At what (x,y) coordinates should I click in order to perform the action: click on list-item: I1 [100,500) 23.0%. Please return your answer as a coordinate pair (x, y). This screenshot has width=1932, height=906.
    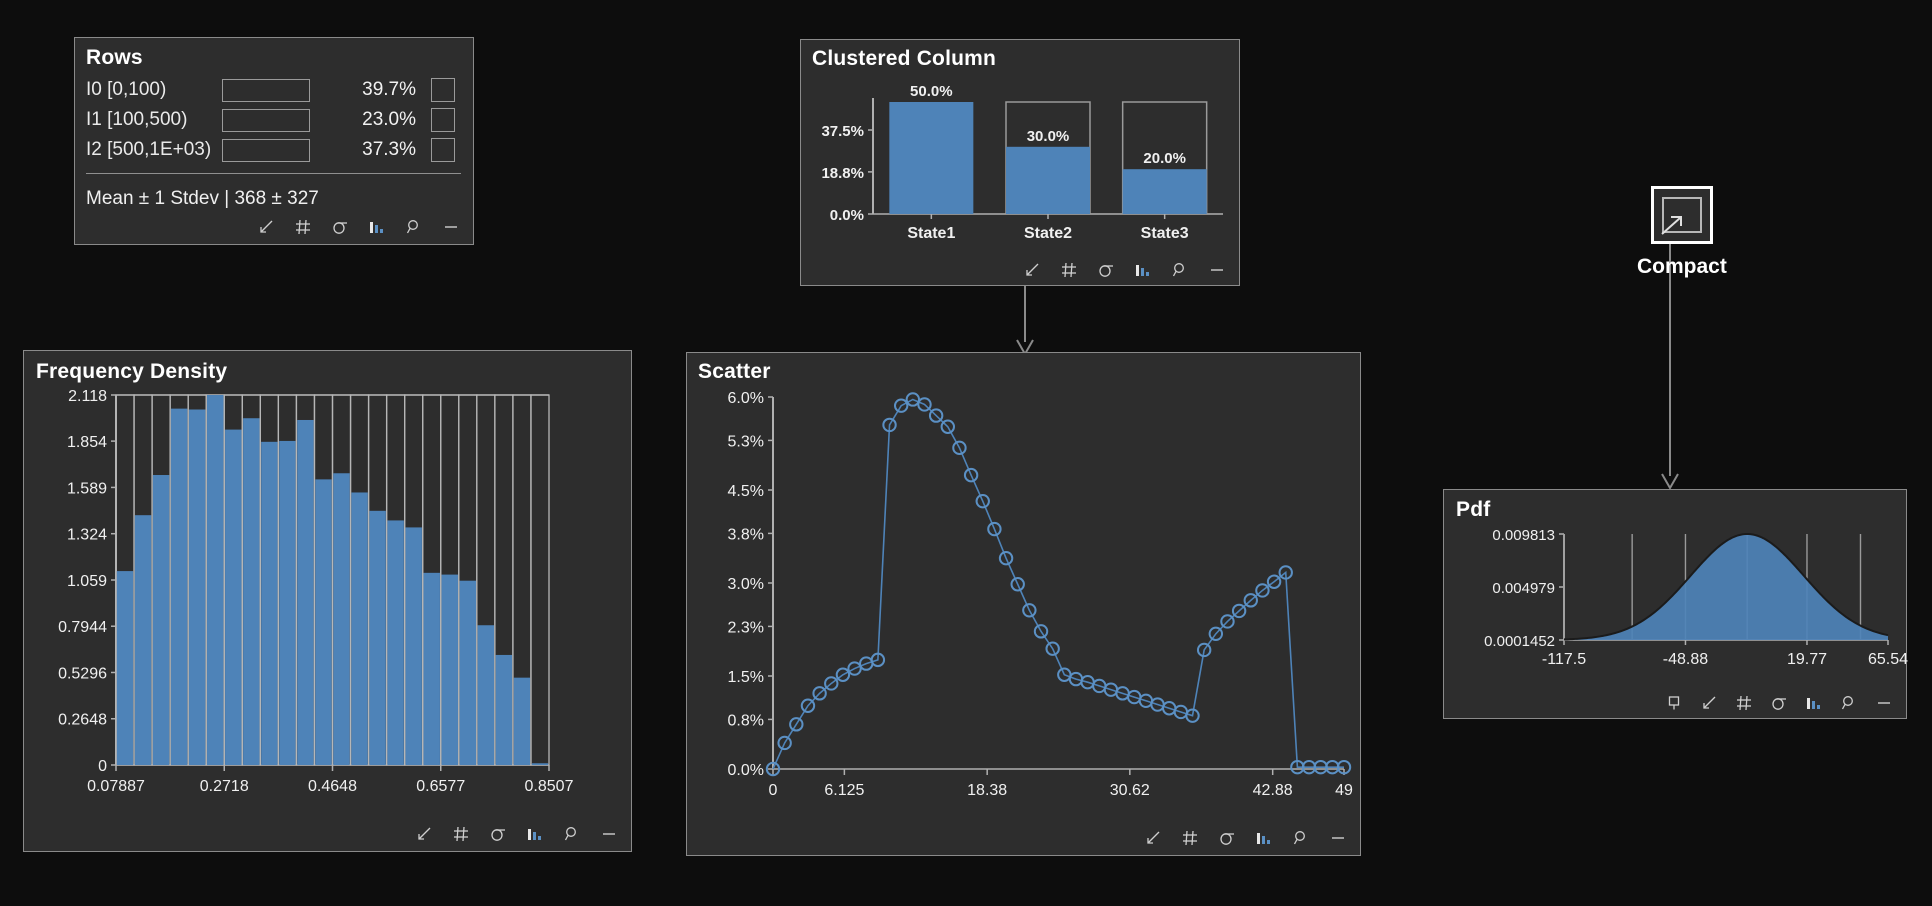
    Looking at the image, I should click on (274, 120).